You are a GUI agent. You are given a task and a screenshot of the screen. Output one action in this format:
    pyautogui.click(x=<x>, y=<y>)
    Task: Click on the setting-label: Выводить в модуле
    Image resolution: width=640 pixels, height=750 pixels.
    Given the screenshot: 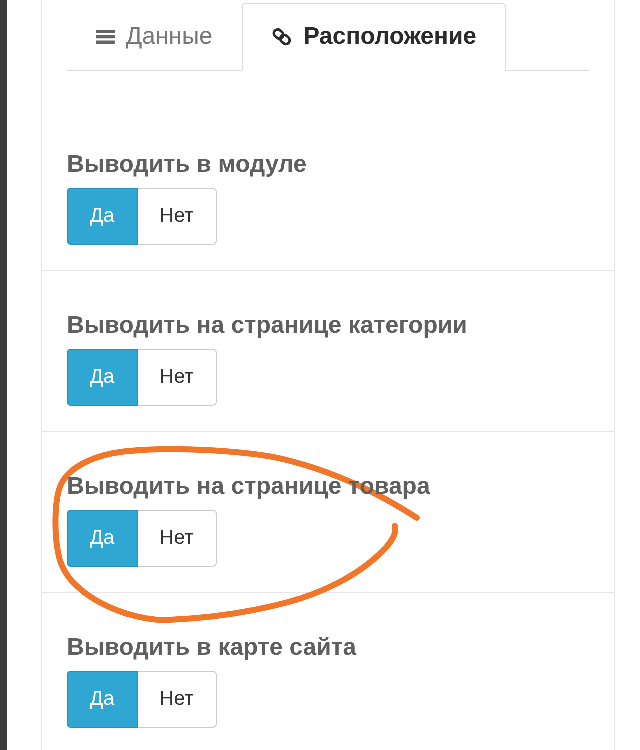 What is the action you would take?
    pyautogui.click(x=187, y=165)
    